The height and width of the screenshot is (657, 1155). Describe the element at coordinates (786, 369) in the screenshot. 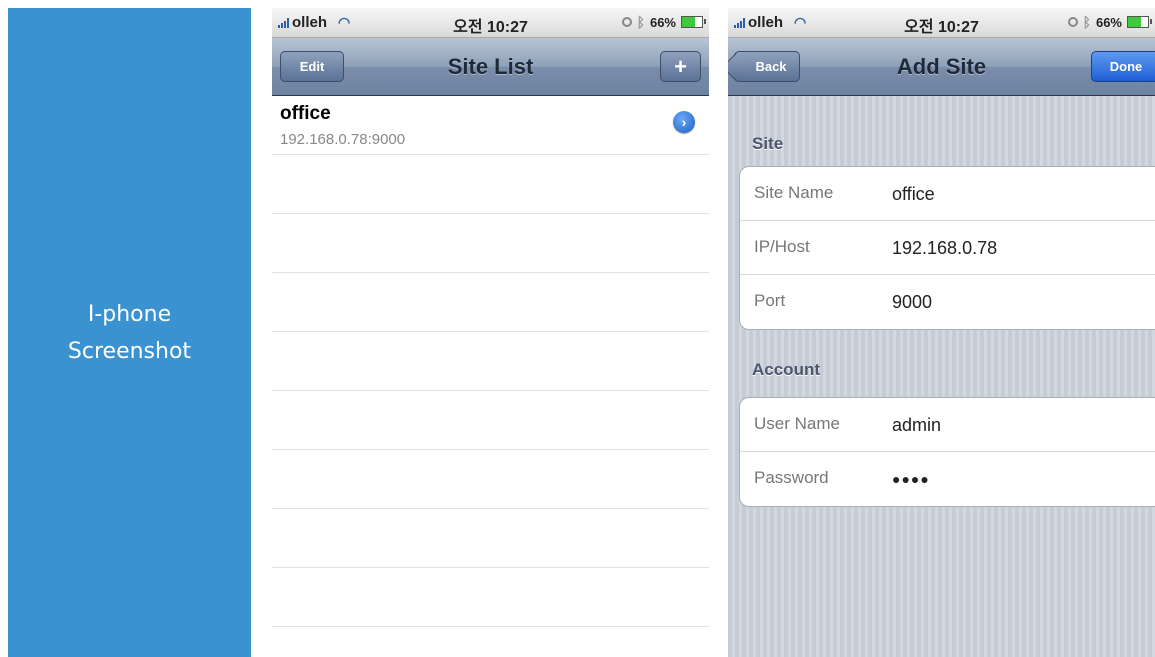

I see `section-header-account: Account` at that location.